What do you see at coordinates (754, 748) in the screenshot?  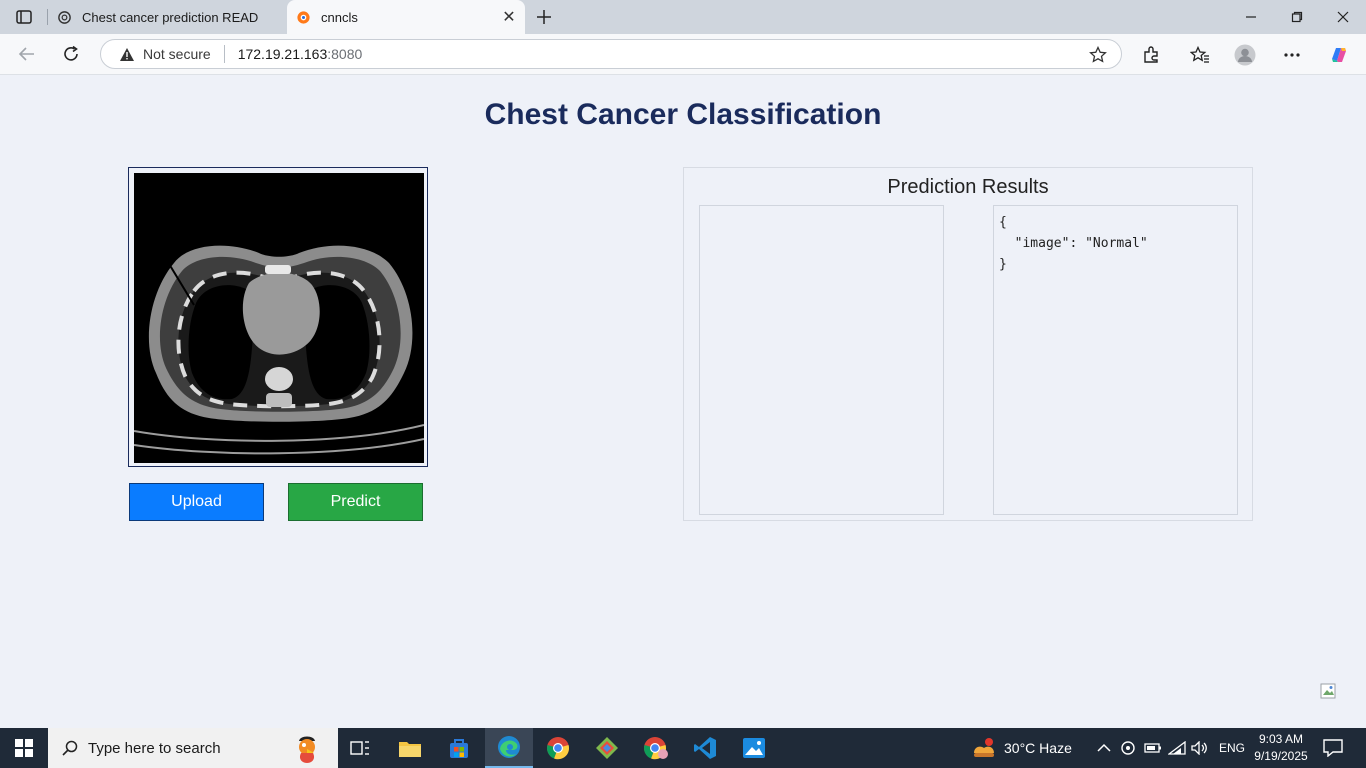 I see `photos-icon` at bounding box center [754, 748].